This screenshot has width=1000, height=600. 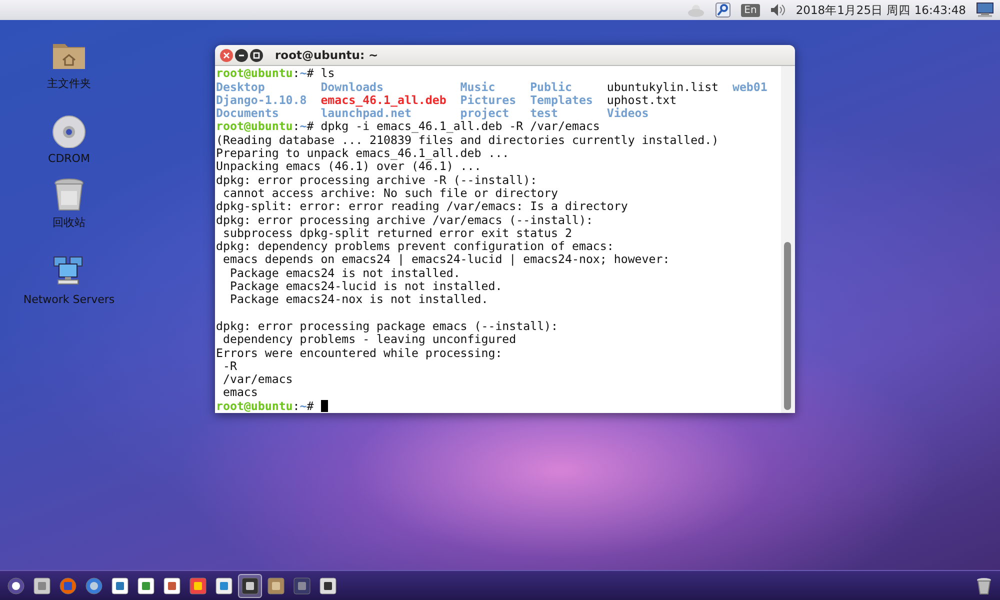 What do you see at coordinates (344, 273) in the screenshot?
I see `output-line: Package emacs24 is not installed.` at bounding box center [344, 273].